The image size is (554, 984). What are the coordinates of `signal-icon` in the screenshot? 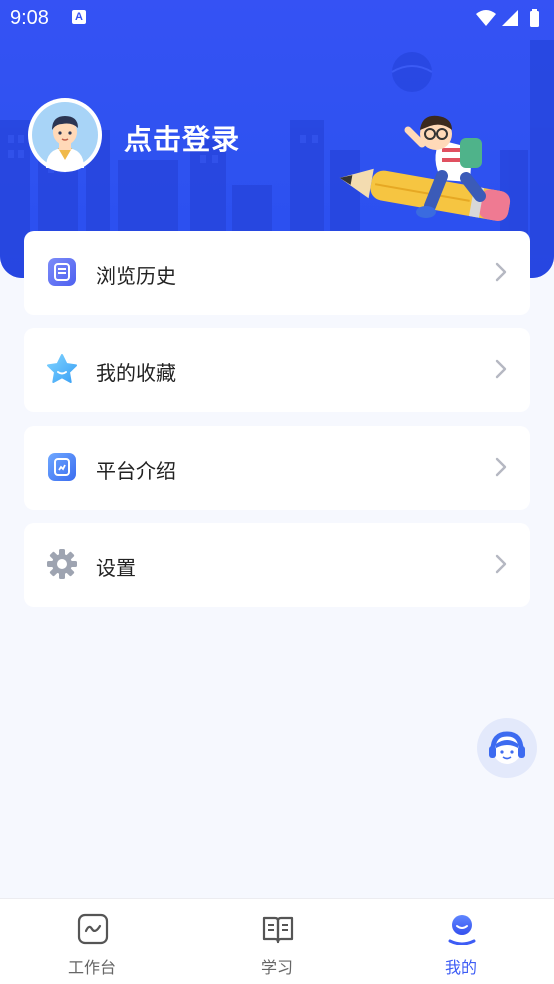 It's located at (510, 18).